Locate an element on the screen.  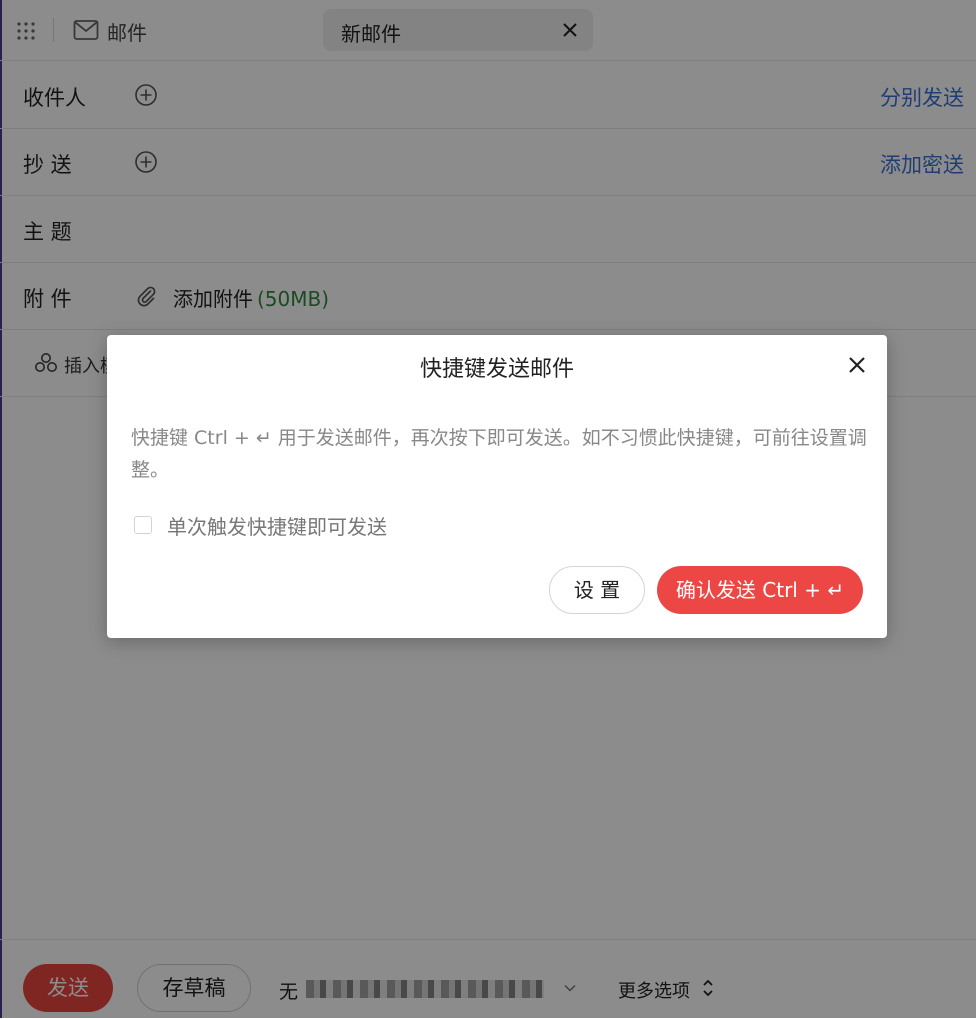
settings-button: 设 置 is located at coordinates (597, 590).